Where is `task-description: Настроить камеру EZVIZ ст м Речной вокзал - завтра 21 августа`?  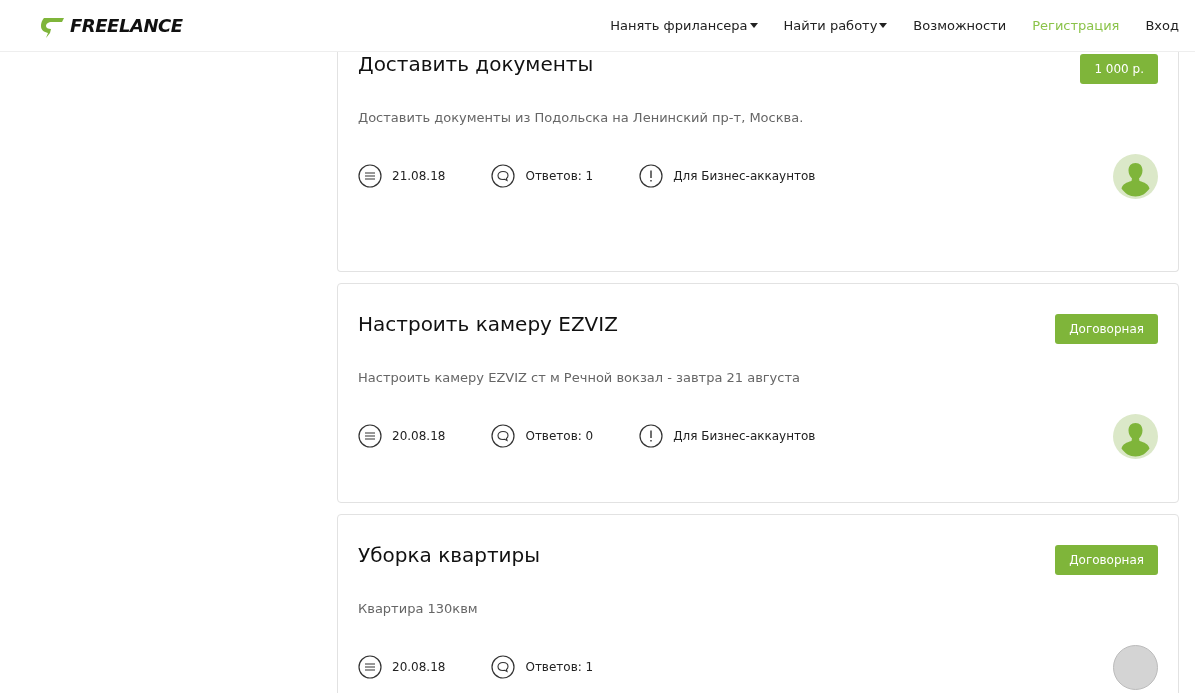 task-description: Настроить камеру EZVIZ ст м Речной вокзал - завтра 21 августа is located at coordinates (579, 378).